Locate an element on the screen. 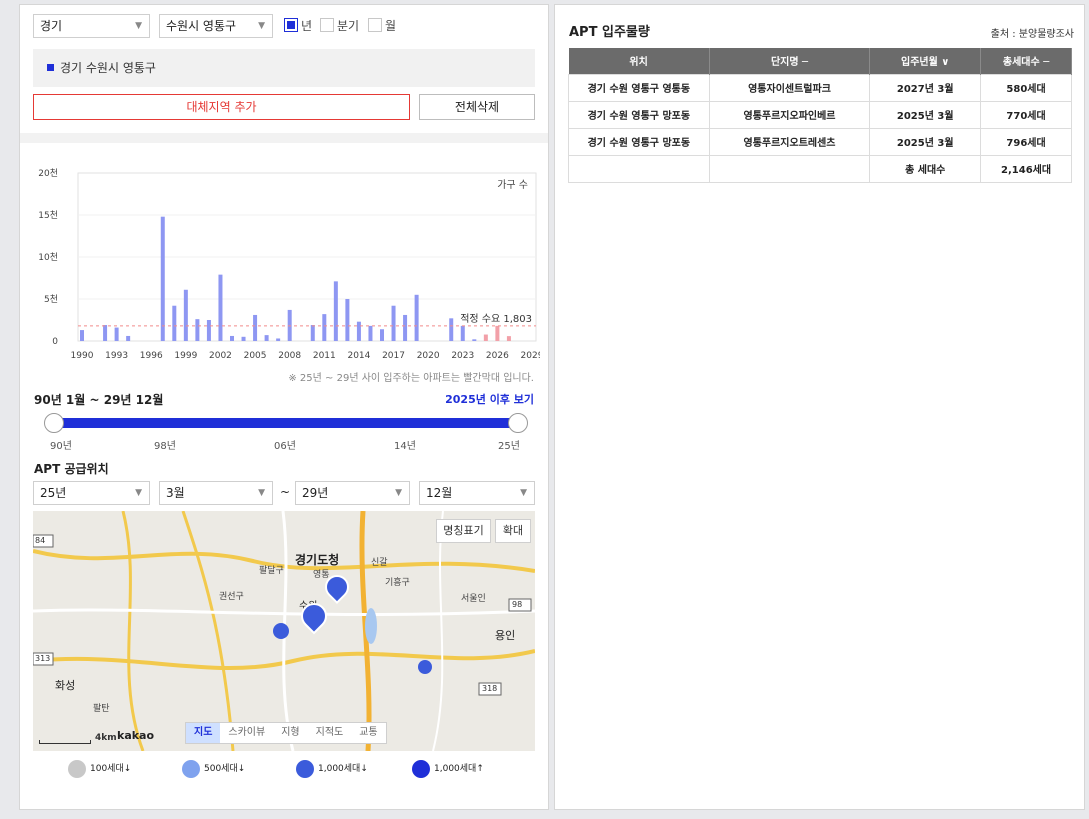  map-label: 용인 is located at coordinates (505, 635).